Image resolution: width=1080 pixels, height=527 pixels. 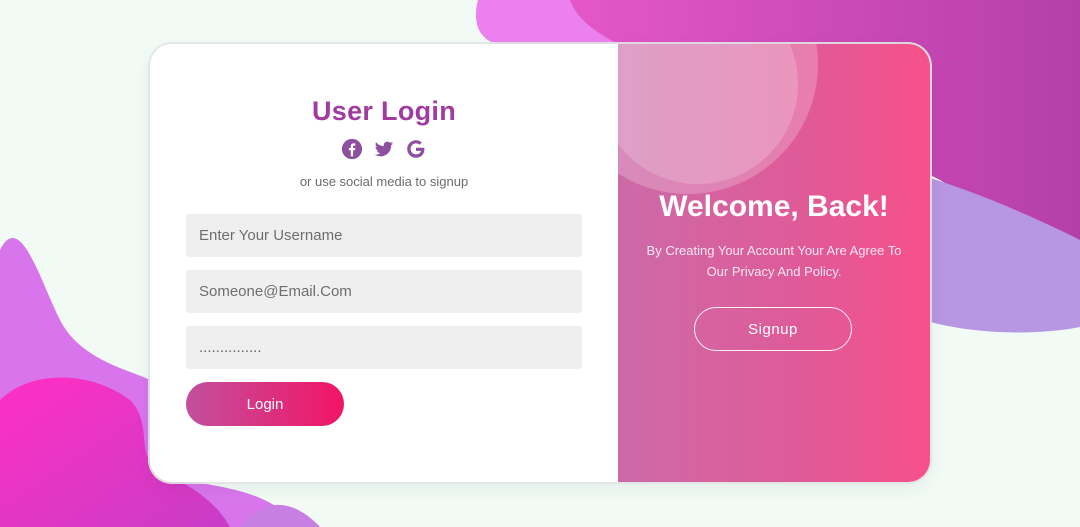 What do you see at coordinates (383, 111) in the screenshot?
I see `page-title: User Login` at bounding box center [383, 111].